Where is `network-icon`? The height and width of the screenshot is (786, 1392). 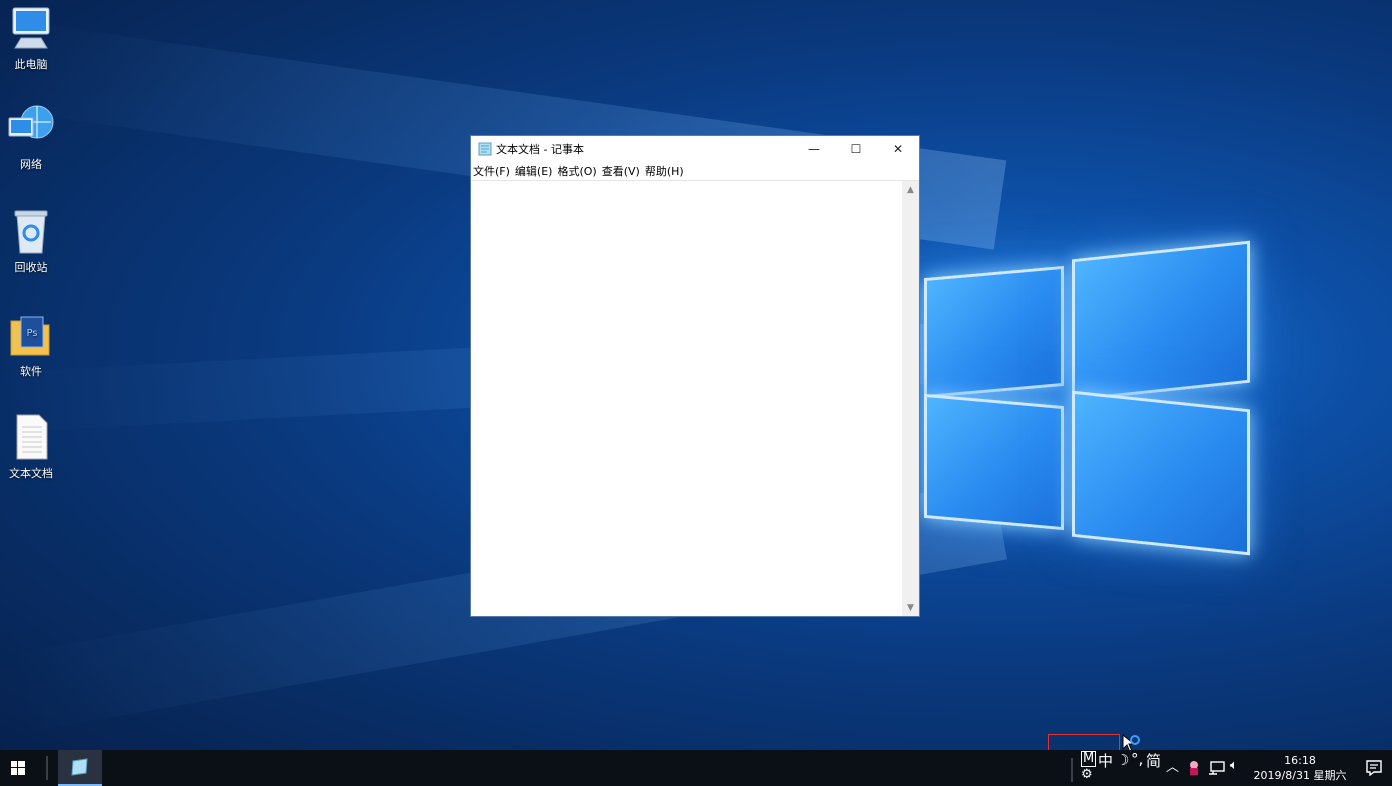
network-icon is located at coordinates (31, 122).